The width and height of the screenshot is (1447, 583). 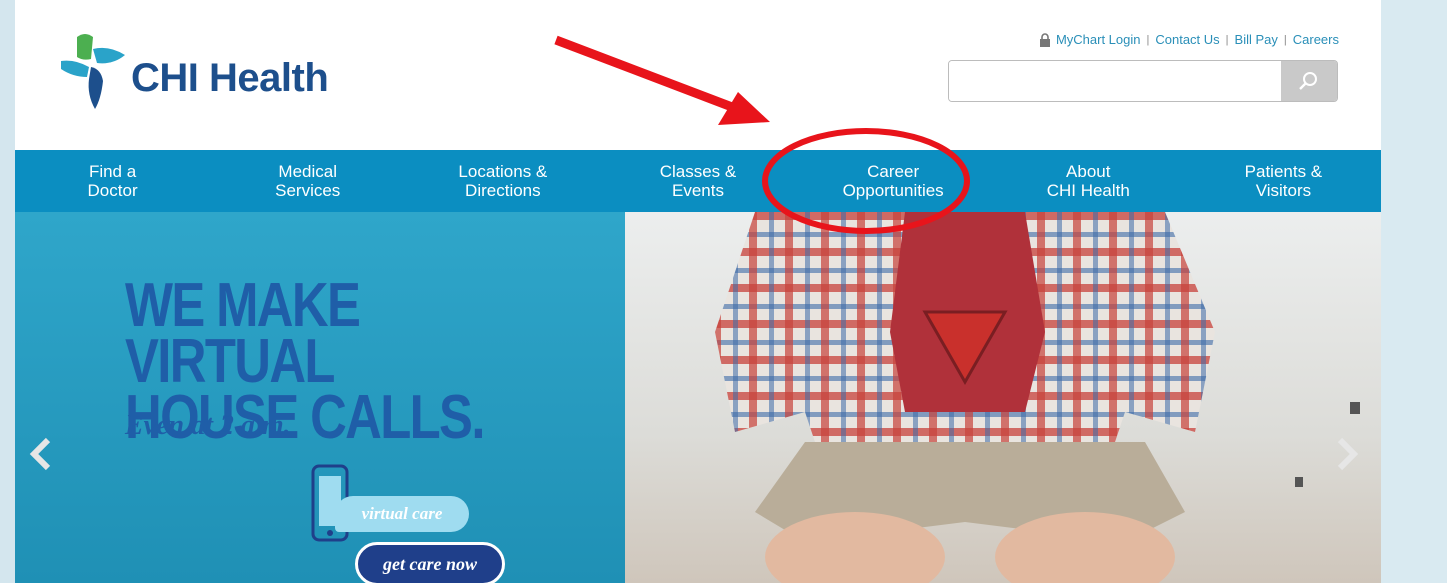 I want to click on contact-us-link: Contact Us, so click(x=1187, y=39).